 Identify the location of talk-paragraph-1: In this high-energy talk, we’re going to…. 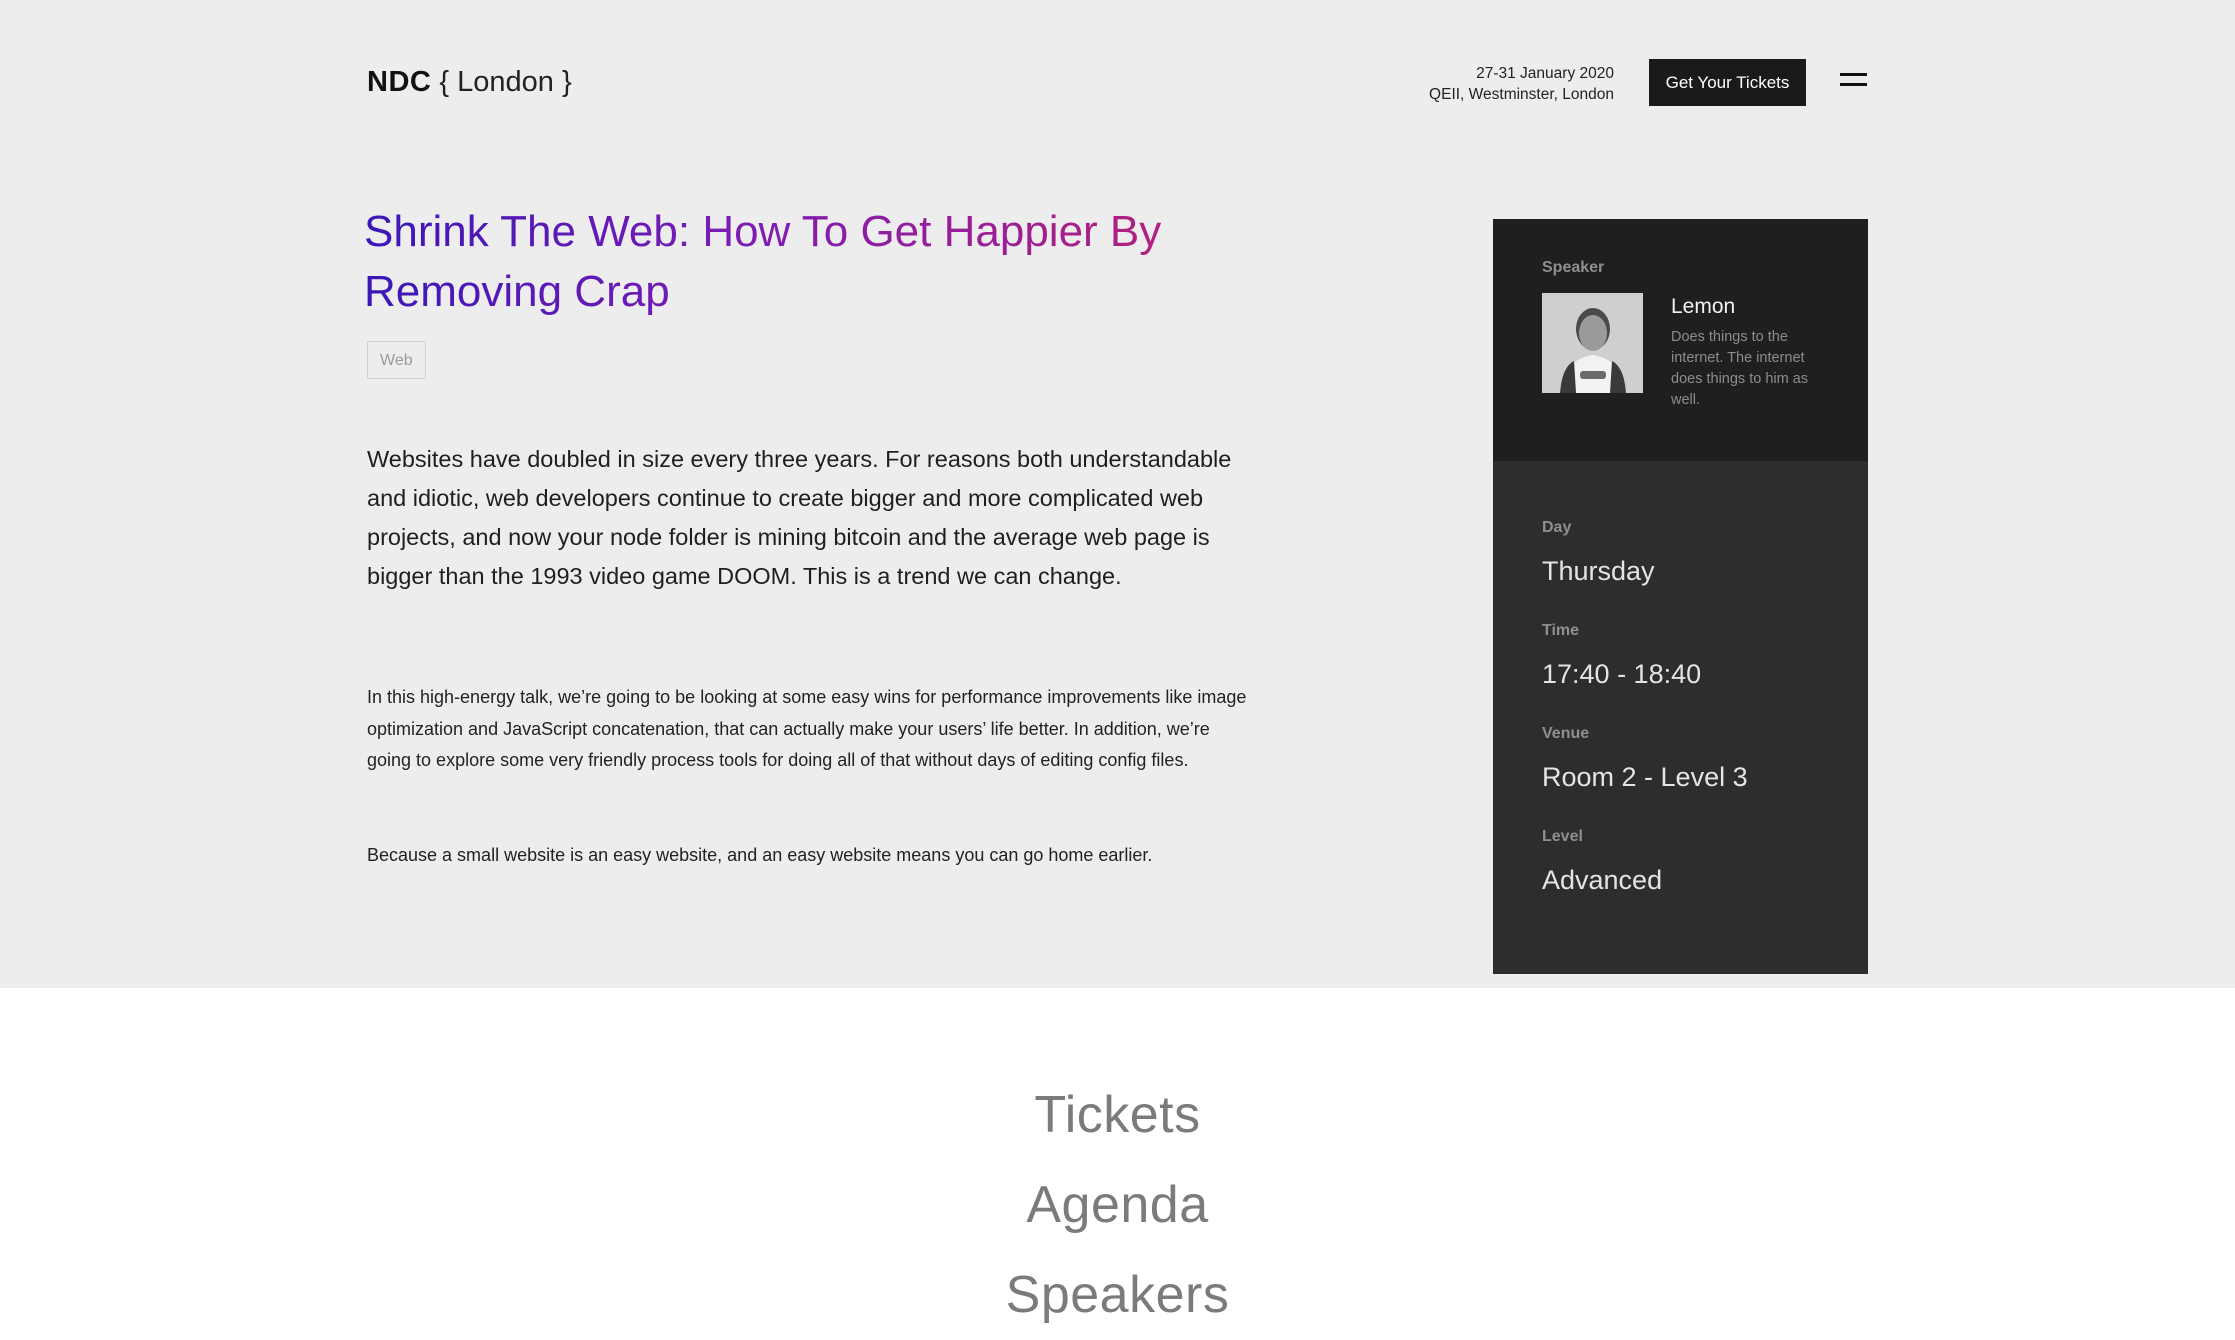
(807, 728).